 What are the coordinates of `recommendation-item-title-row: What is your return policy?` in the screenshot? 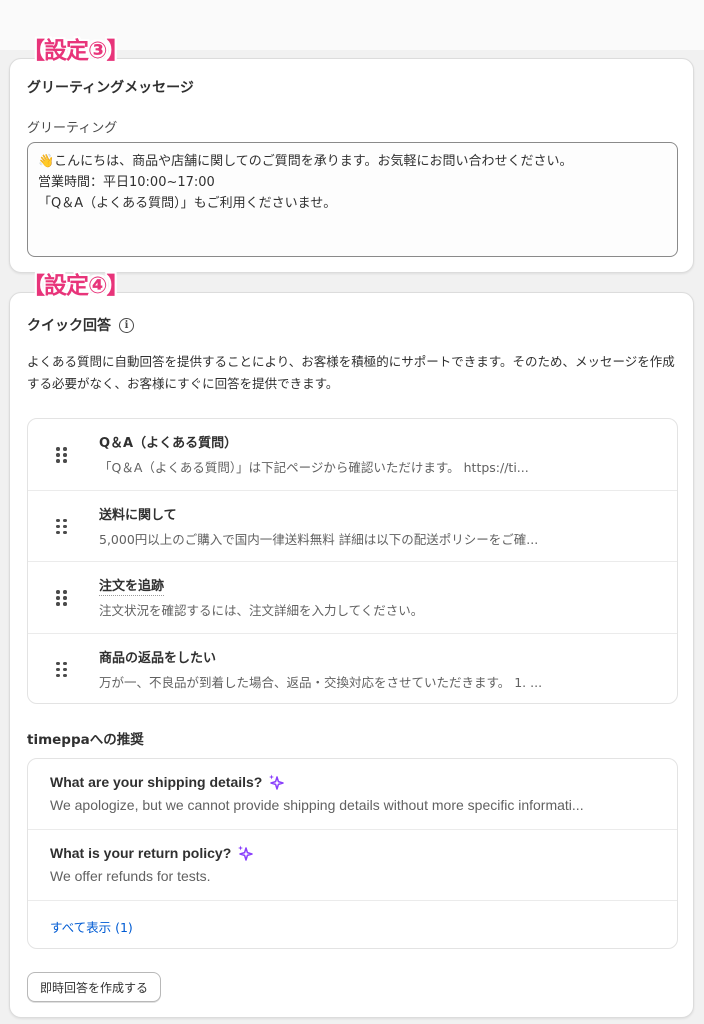 It's located at (151, 853).